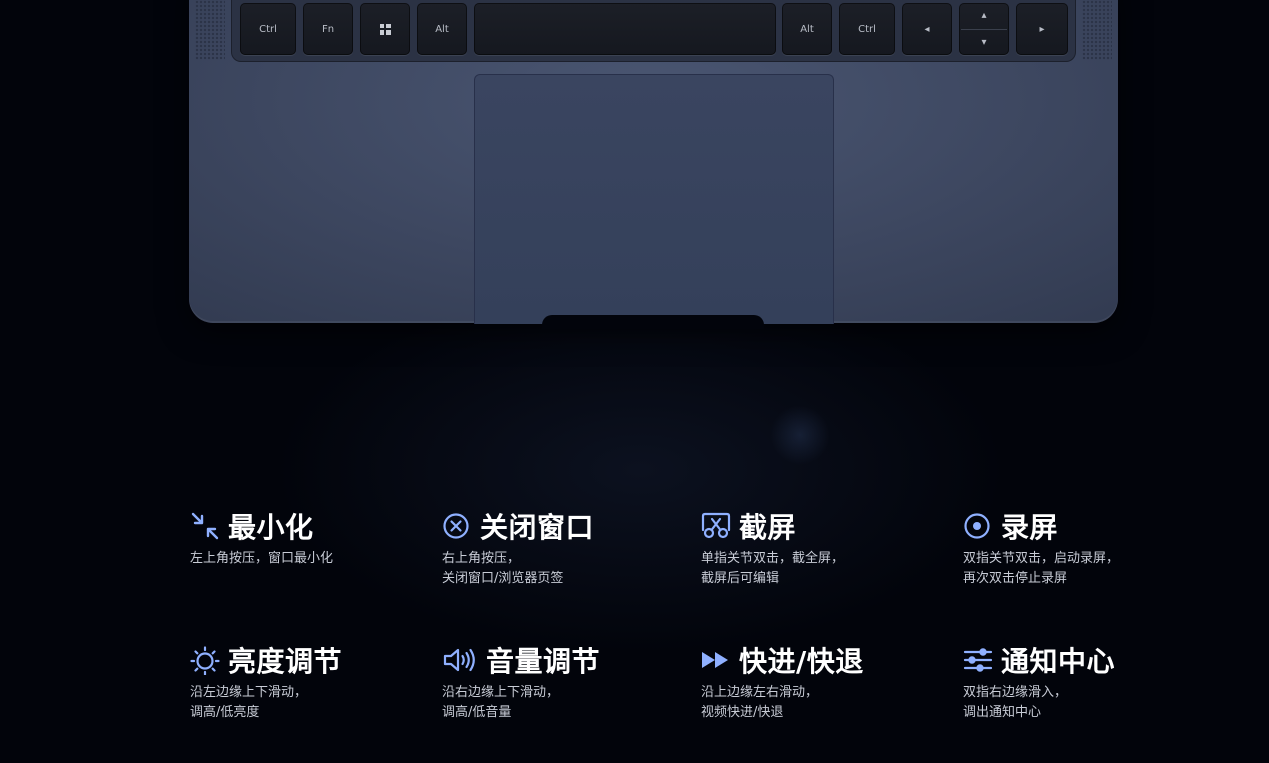 The height and width of the screenshot is (763, 1269). I want to click on speaker-grille-right, so click(1097, 30).